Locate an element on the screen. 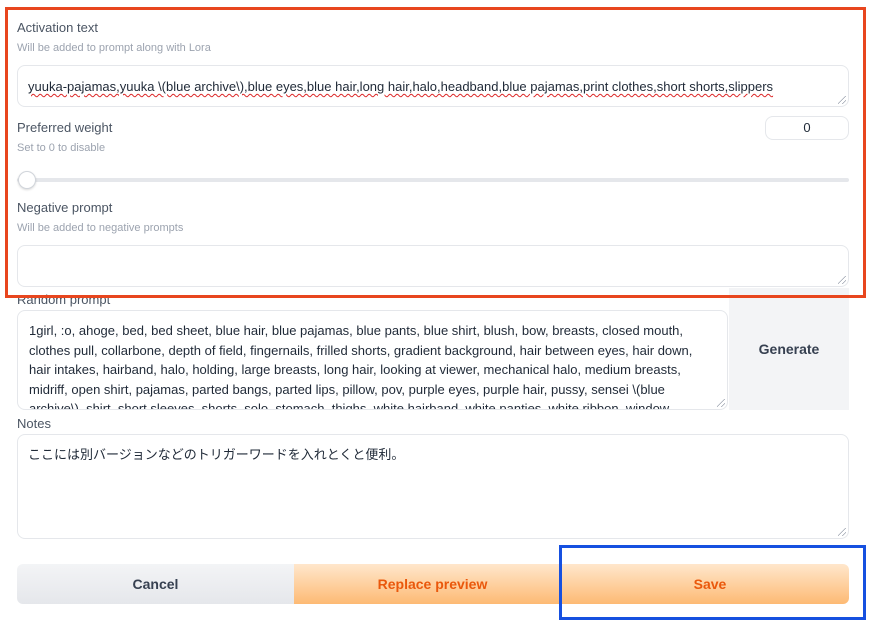 This screenshot has width=872, height=625. cancel-button-label: Cancel is located at coordinates (155, 584).